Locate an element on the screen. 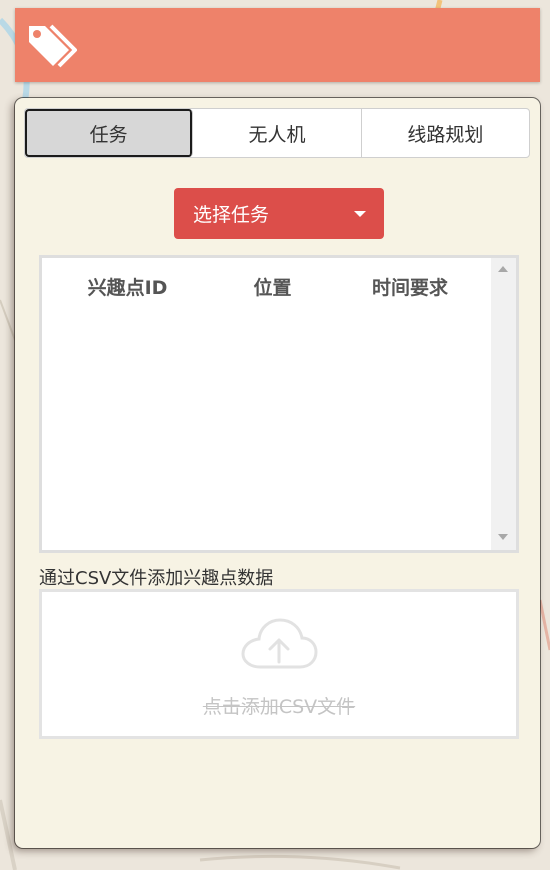  tab-route-planning: 线路规划 is located at coordinates (445, 133).